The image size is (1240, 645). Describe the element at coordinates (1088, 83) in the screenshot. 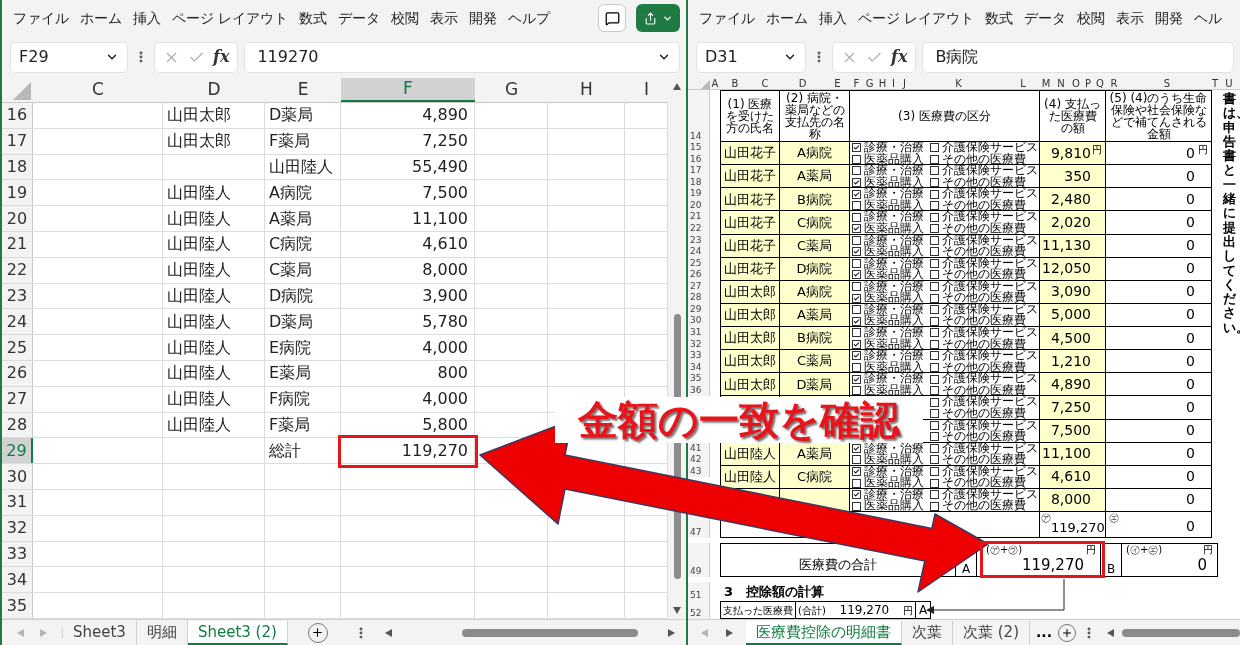

I see `column-header: P` at that location.